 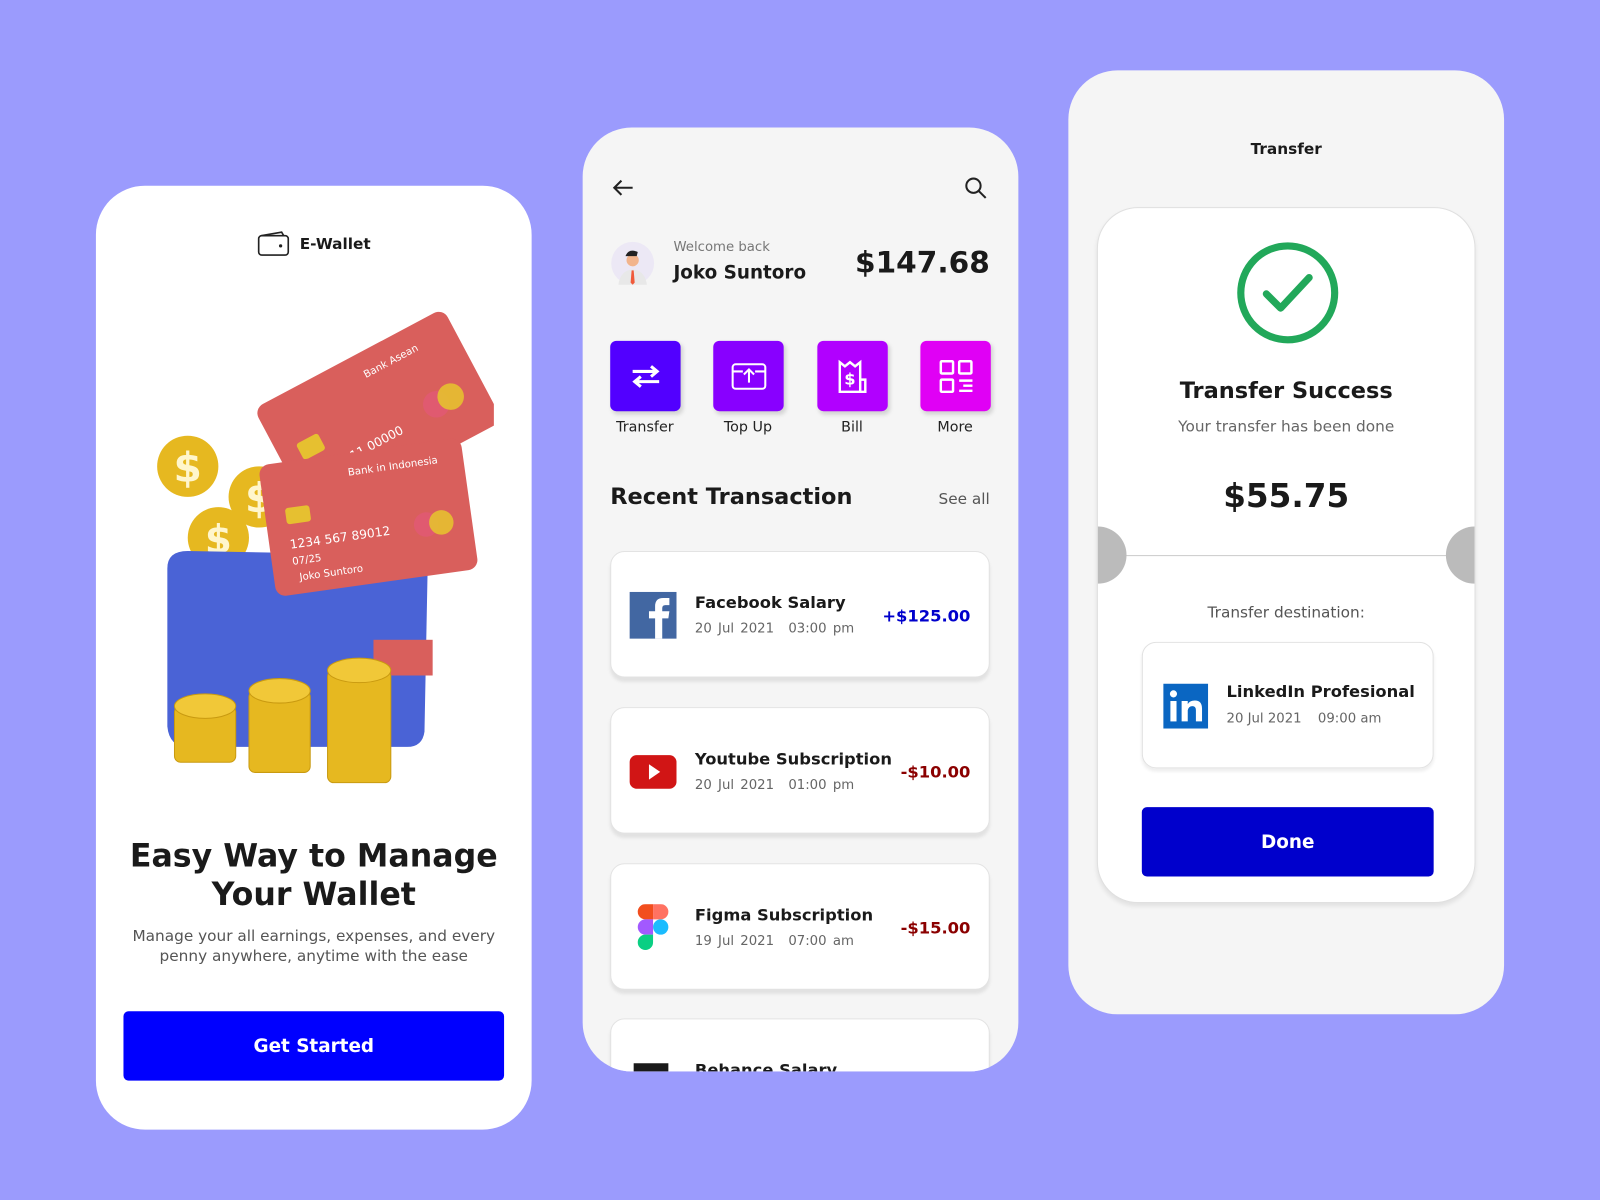 I want to click on youtube-icon, so click(x=653, y=772).